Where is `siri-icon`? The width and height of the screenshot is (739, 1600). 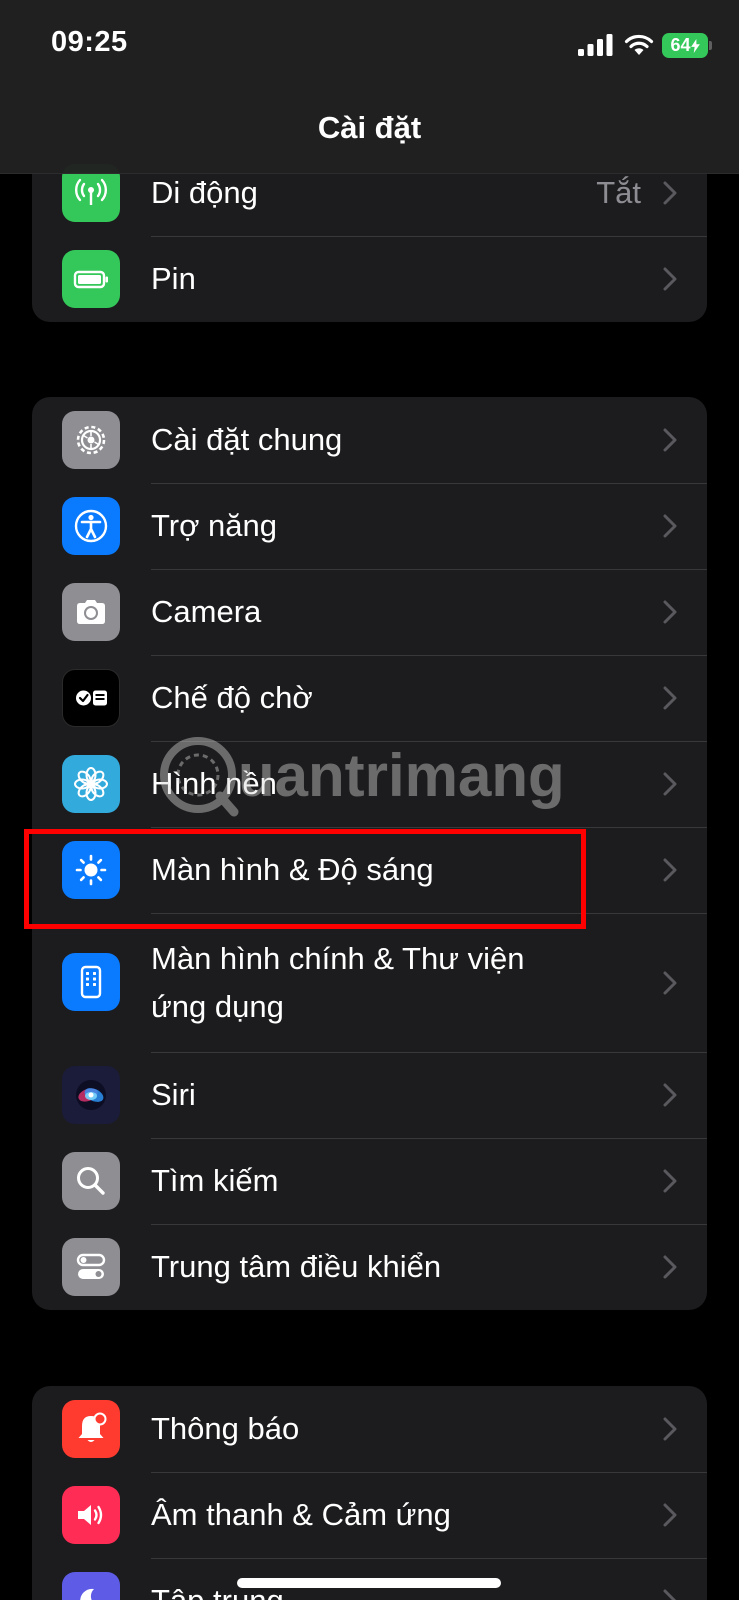
siri-icon is located at coordinates (91, 1095).